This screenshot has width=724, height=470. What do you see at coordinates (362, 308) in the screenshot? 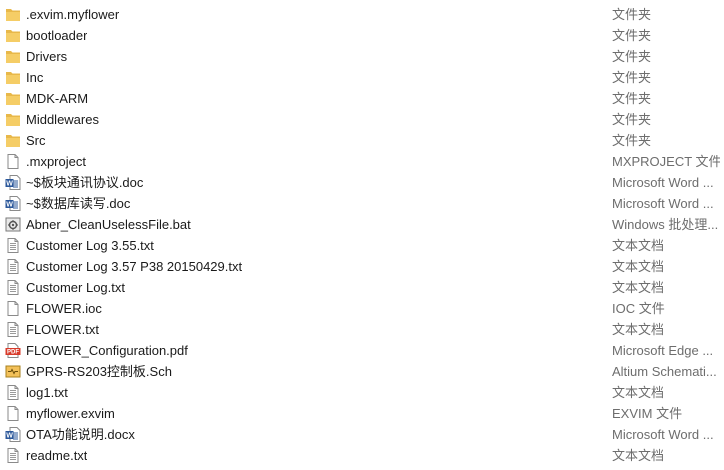
I see `file-row: FLOWER.ioc IOC 文件` at bounding box center [362, 308].